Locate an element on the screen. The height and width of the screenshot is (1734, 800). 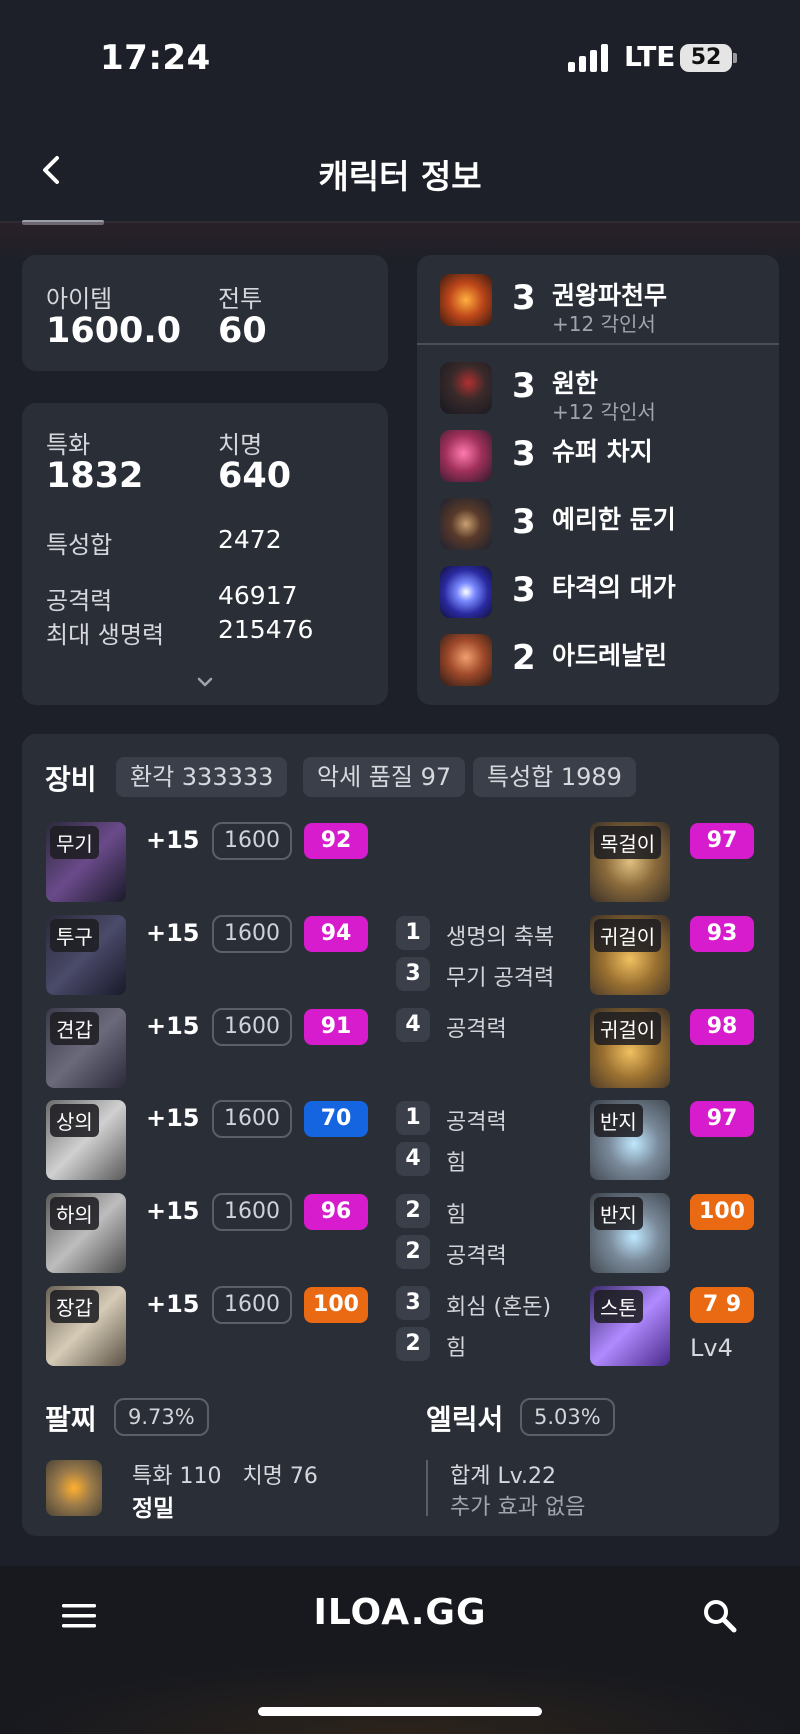
item-tag: 장갑 is located at coordinates (74, 1306).